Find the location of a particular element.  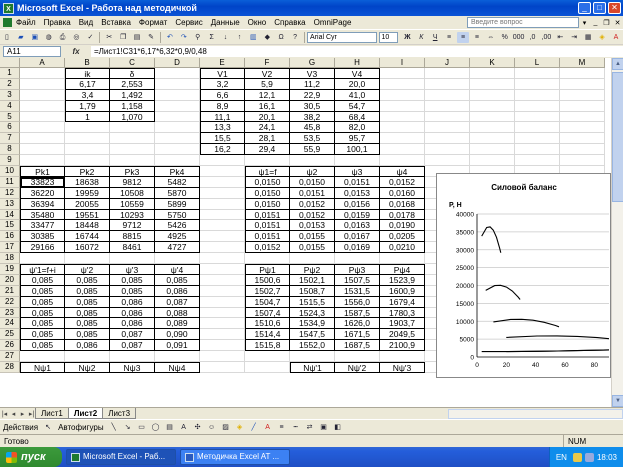

chevron-down-icon: ▾ is located at coordinates (584, 23).